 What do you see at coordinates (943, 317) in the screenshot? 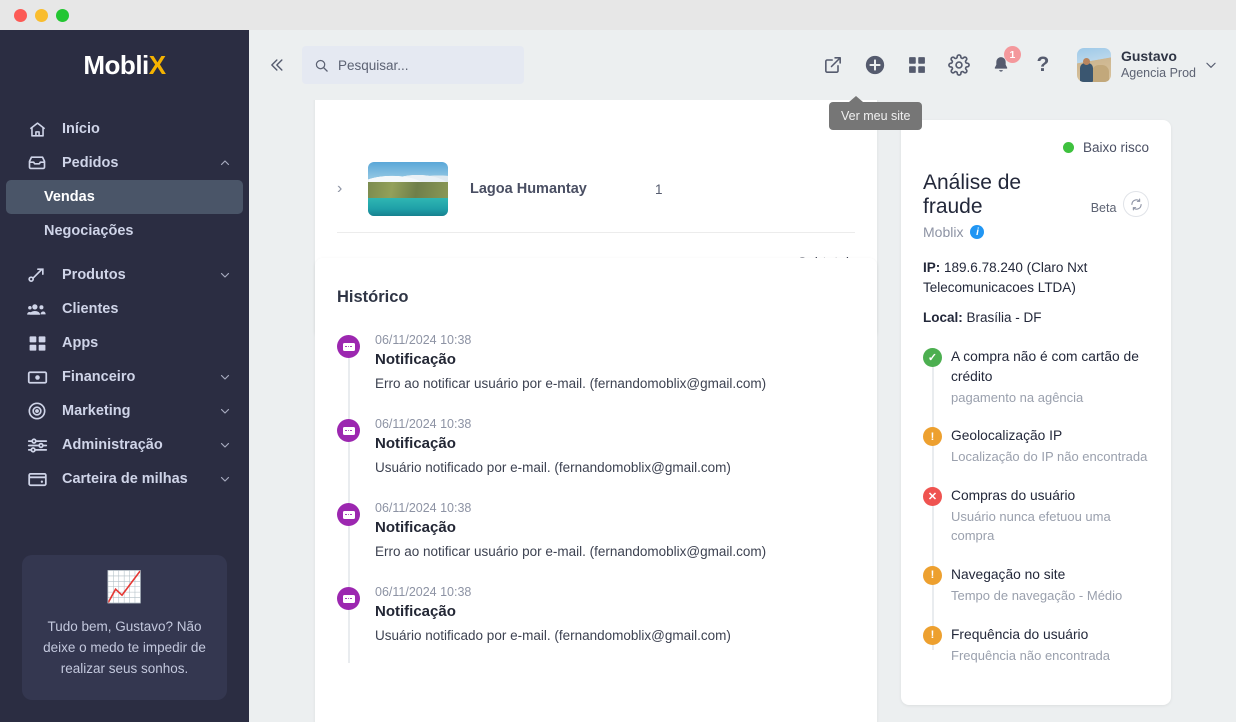
I see `local-label: Local:` at bounding box center [943, 317].